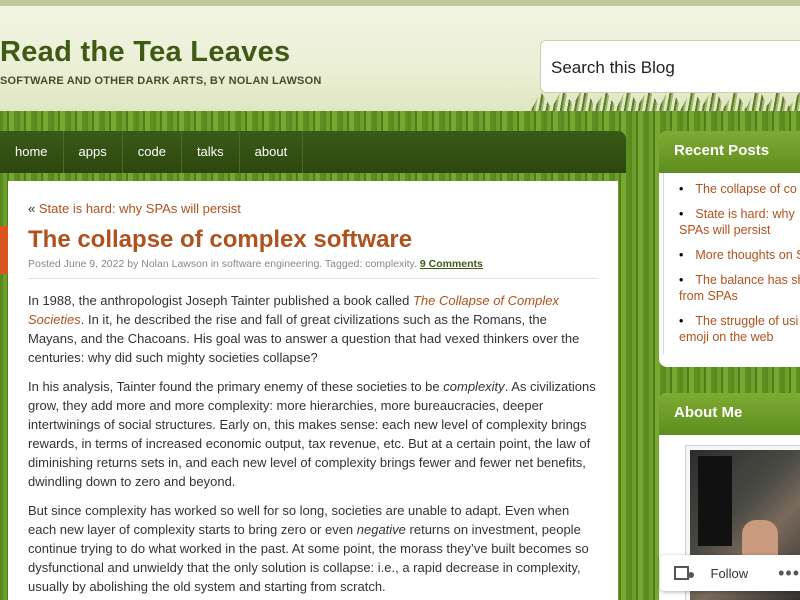  I want to click on recent-post-item: • The balance has sh from SPAs, so click(739, 292).